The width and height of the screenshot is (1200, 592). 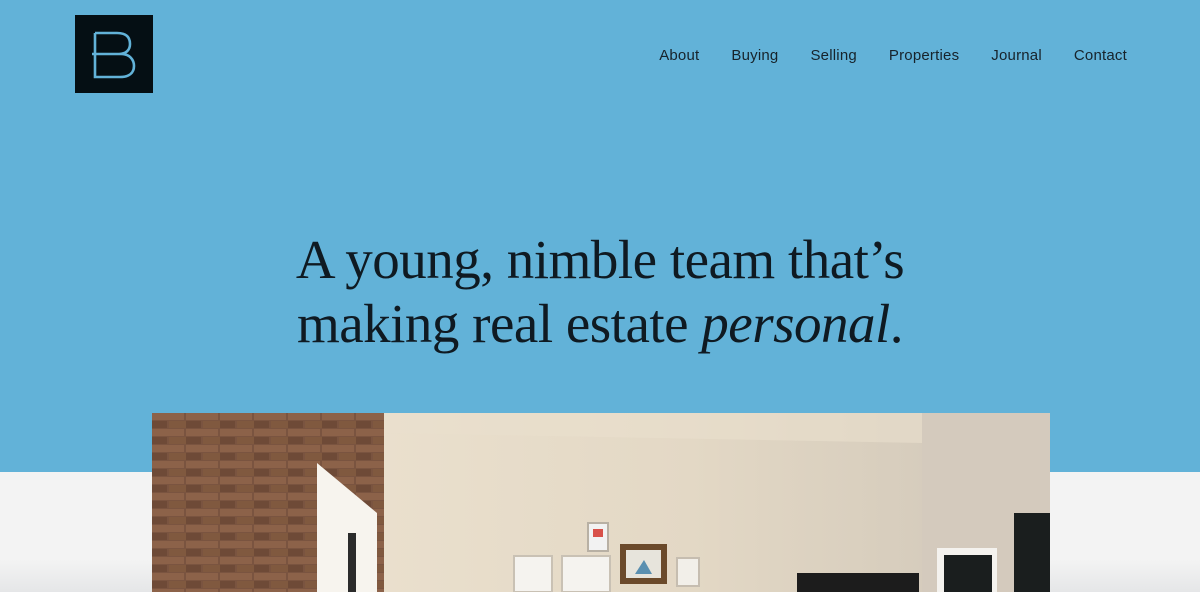 I want to click on brand-logo, so click(x=114, y=54).